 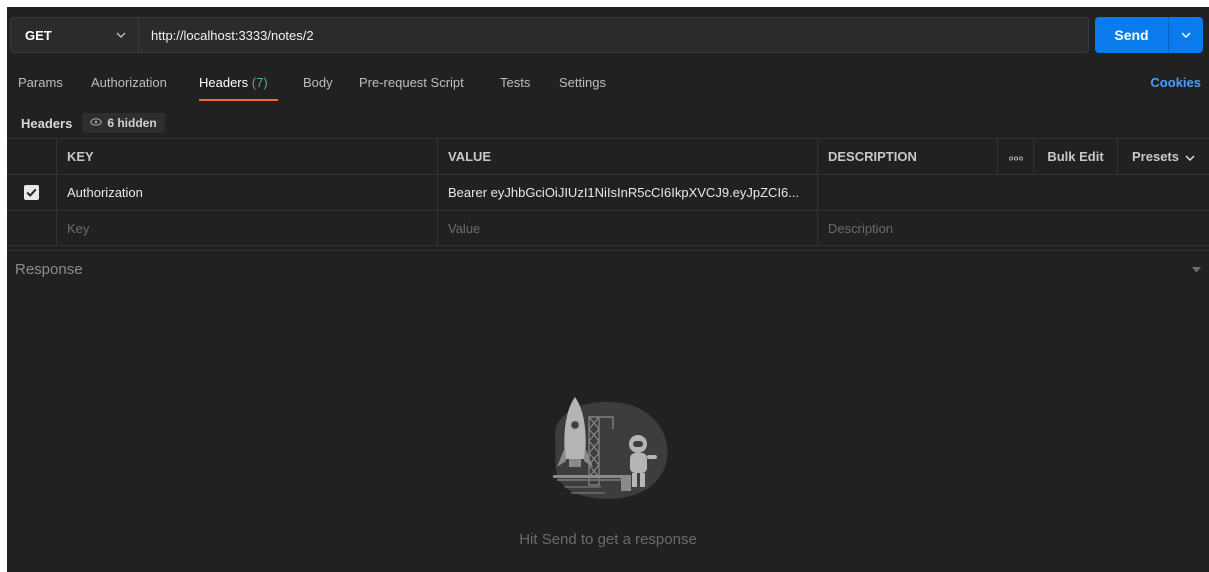 I want to click on more-horizontal-icon, so click(x=1015, y=156).